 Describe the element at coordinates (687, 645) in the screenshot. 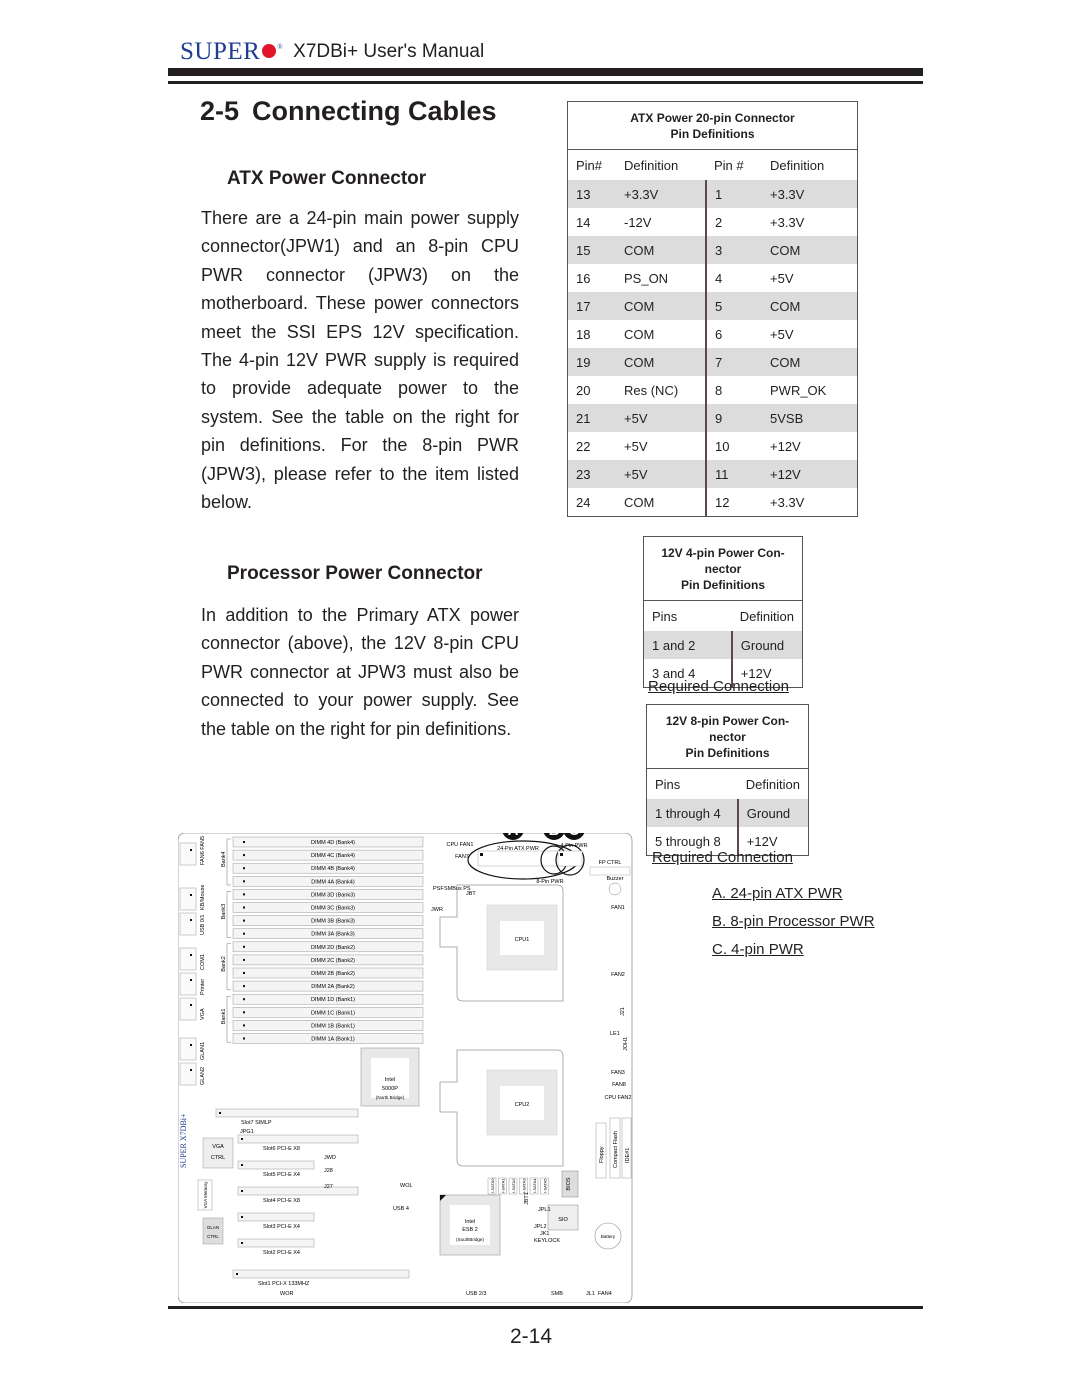

I see `cell: 1 and 2` at that location.